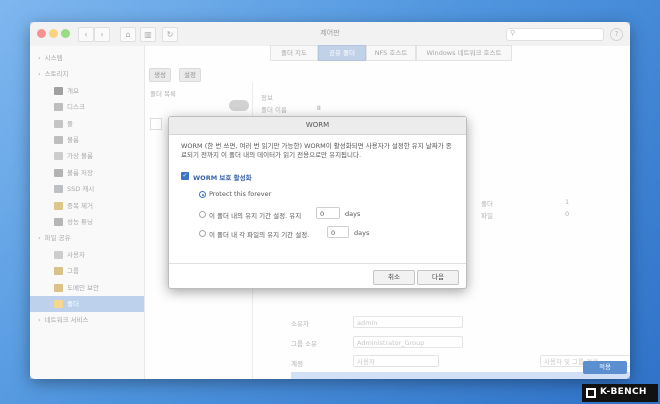 This screenshot has width=660, height=404. What do you see at coordinates (362, 233) in the screenshot?
I see `file-retention-unit: days` at bounding box center [362, 233].